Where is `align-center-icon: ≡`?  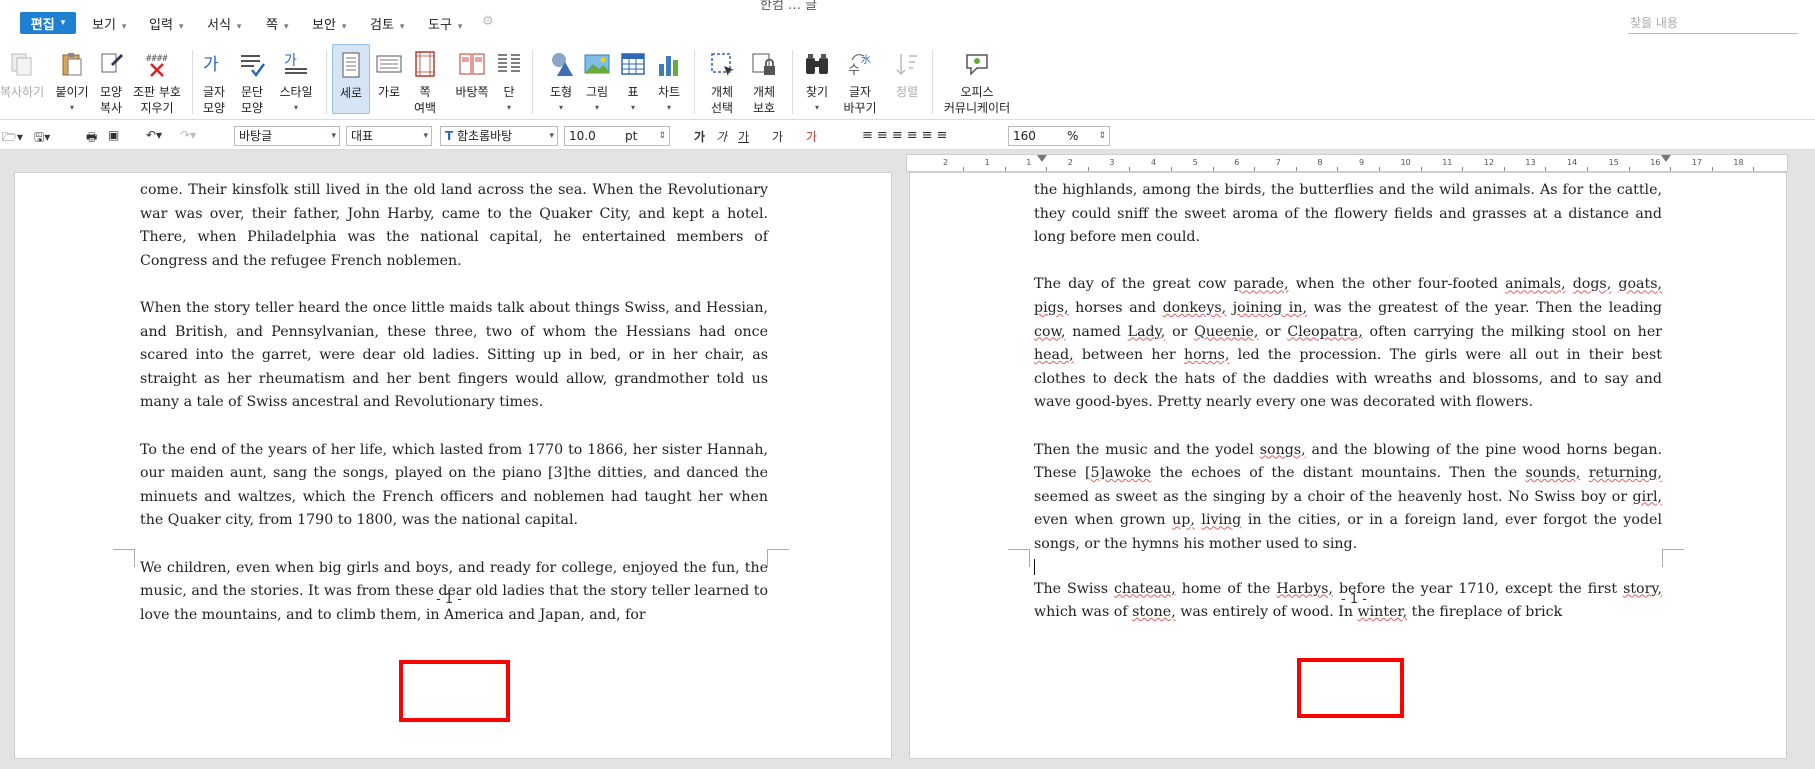 align-center-icon: ≡ is located at coordinates (899, 135).